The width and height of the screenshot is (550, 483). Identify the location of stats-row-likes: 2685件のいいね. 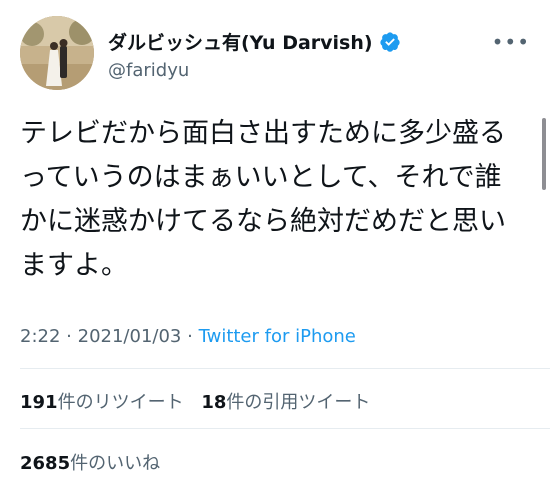
(96, 462).